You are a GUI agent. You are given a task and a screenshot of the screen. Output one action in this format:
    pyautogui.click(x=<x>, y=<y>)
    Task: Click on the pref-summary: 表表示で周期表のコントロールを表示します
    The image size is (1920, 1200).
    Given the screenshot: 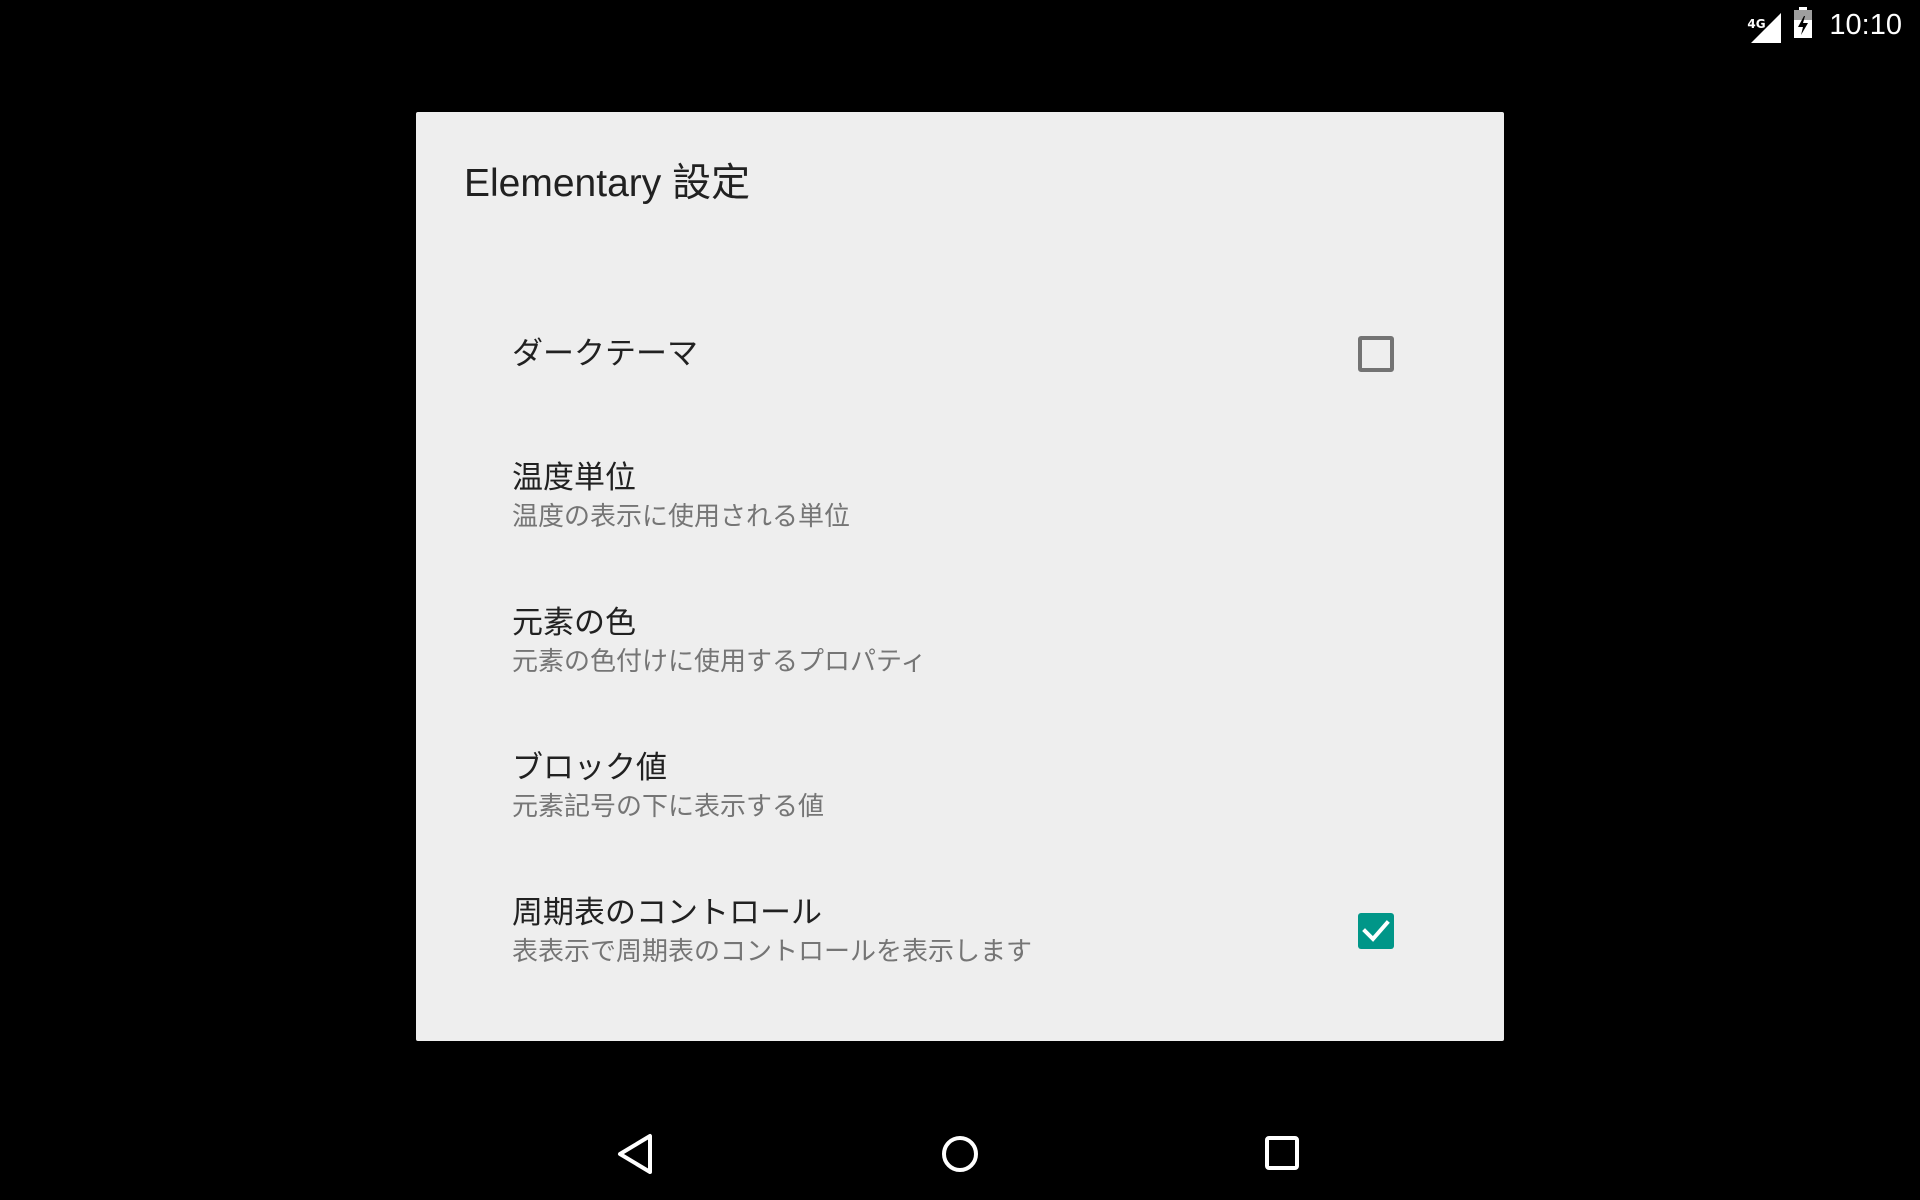 What is the action you would take?
    pyautogui.click(x=772, y=951)
    